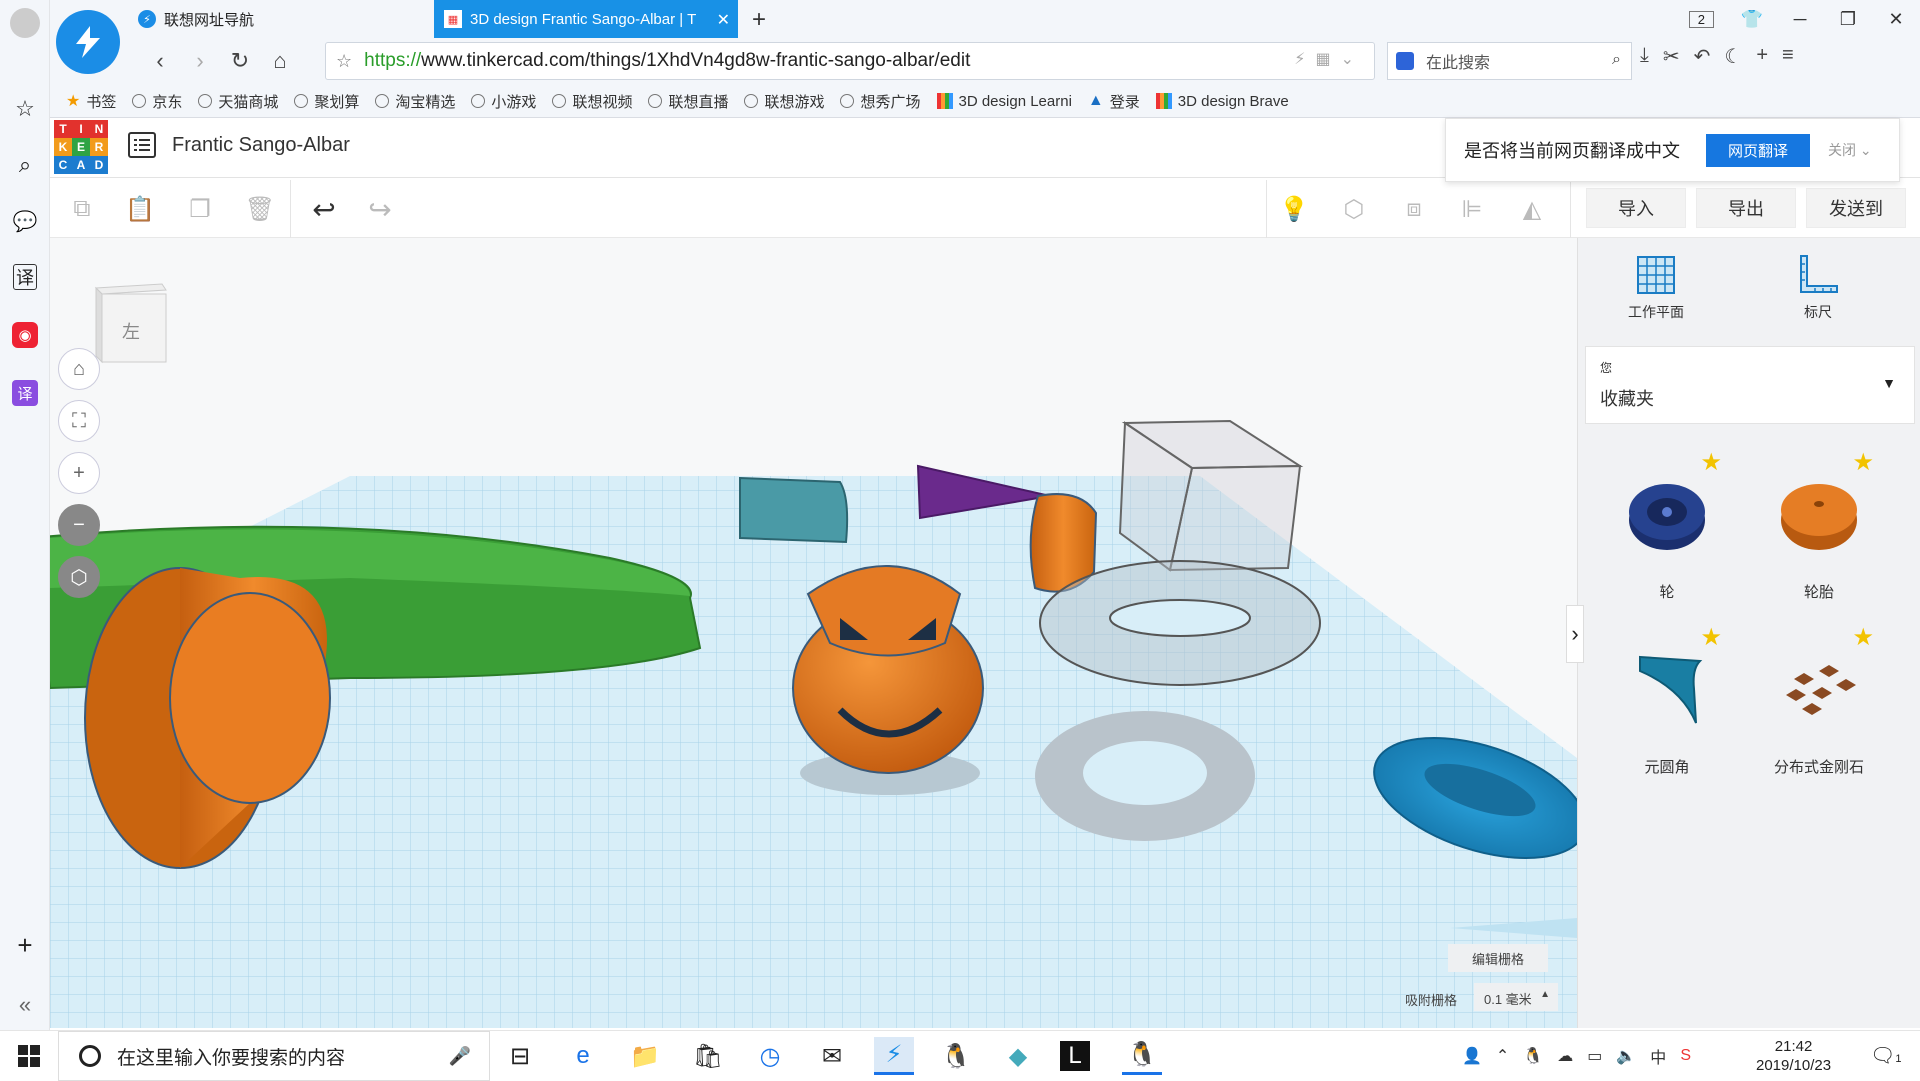 The image size is (1920, 1081). I want to click on ruler-button: 标尺, so click(1818, 288).